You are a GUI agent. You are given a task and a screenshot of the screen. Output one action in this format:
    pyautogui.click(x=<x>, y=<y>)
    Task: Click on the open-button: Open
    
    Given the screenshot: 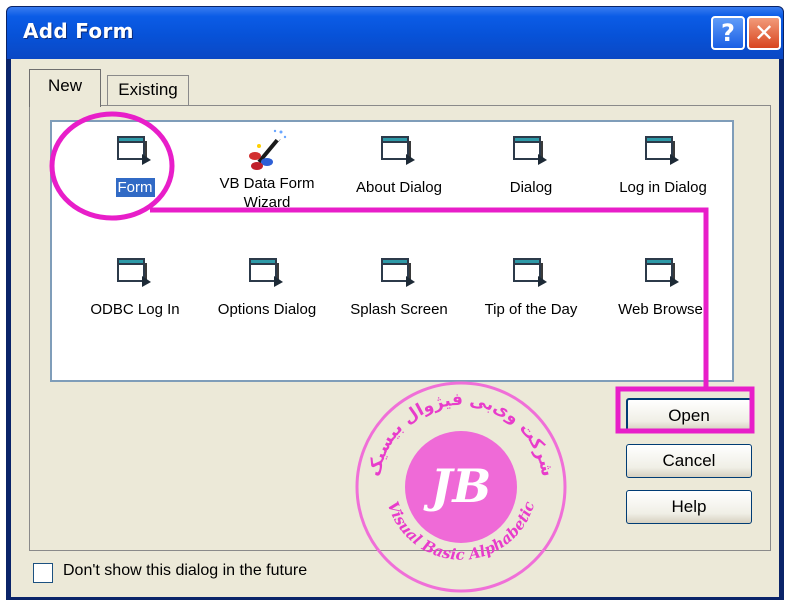 What is the action you would take?
    pyautogui.click(x=689, y=415)
    